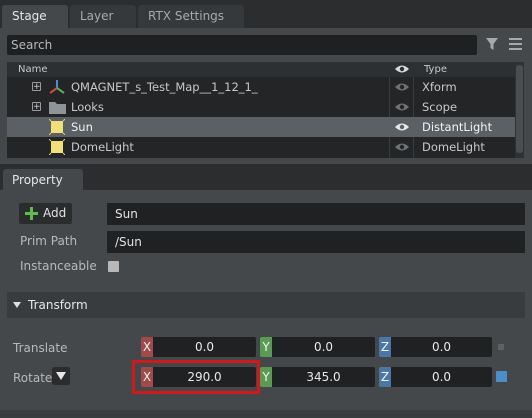  I want to click on dropdown-triangle-icon, so click(61, 376).